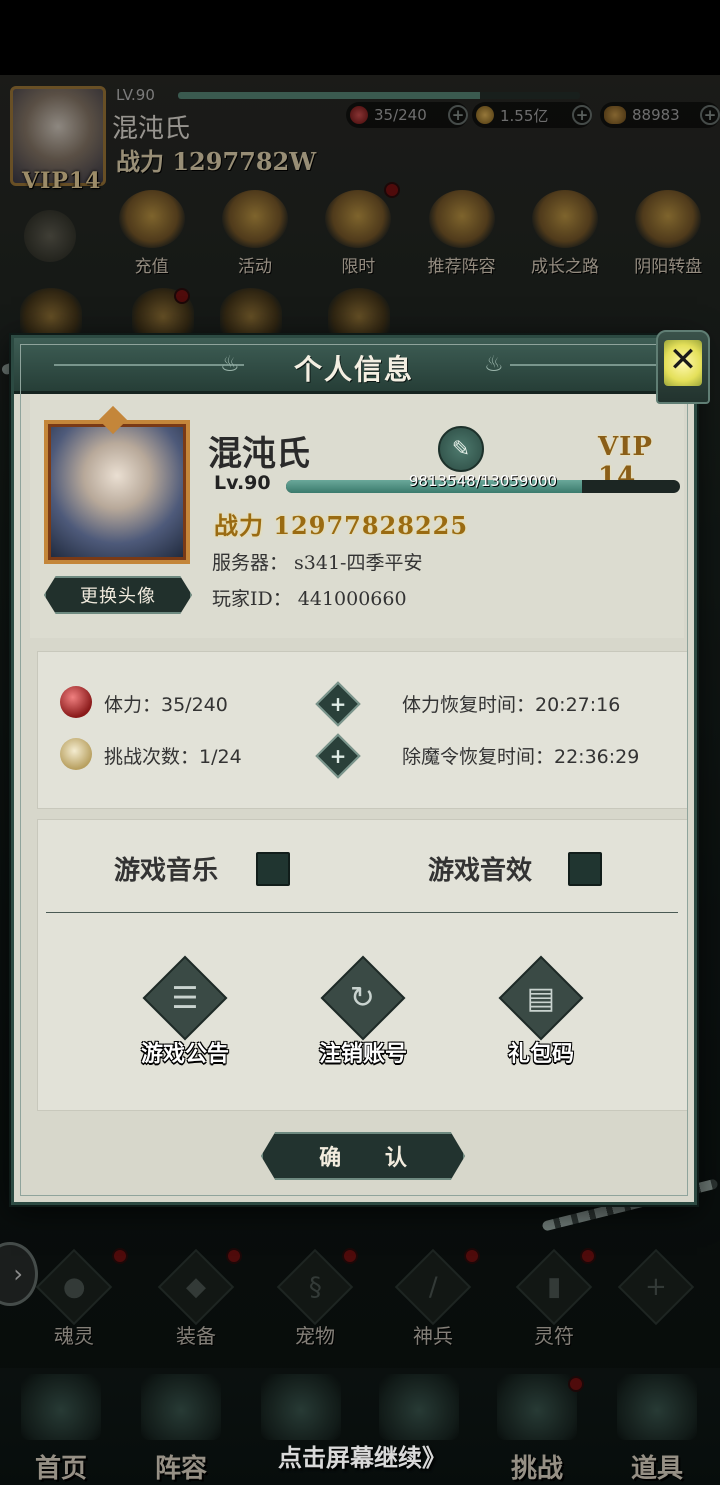  What do you see at coordinates (242, 483) in the screenshot?
I see `player-level: Lv.90` at bounding box center [242, 483].